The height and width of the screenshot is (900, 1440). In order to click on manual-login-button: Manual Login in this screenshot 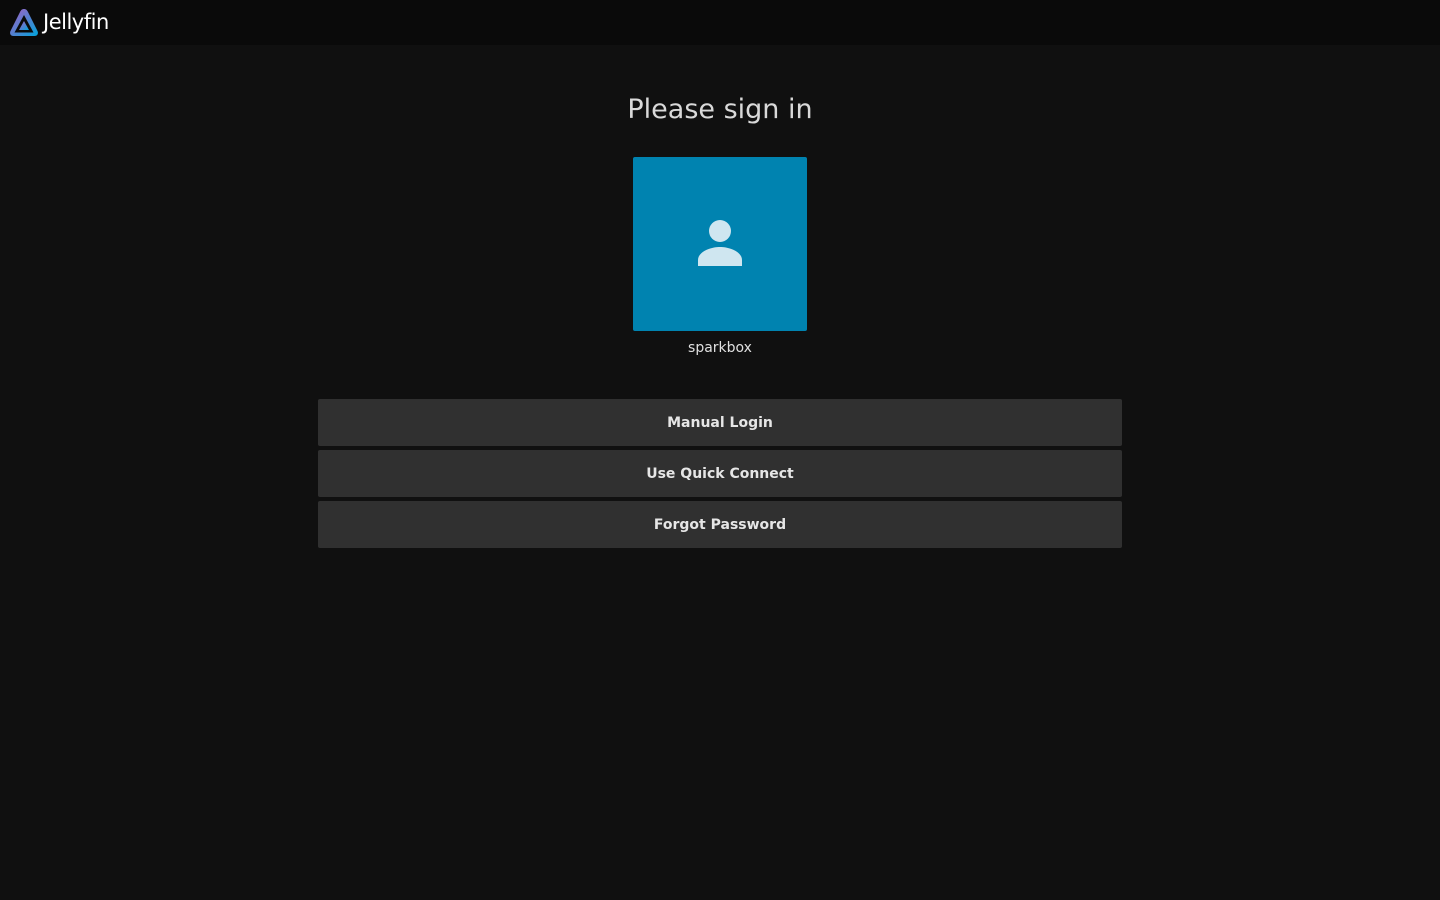, I will do `click(720, 422)`.